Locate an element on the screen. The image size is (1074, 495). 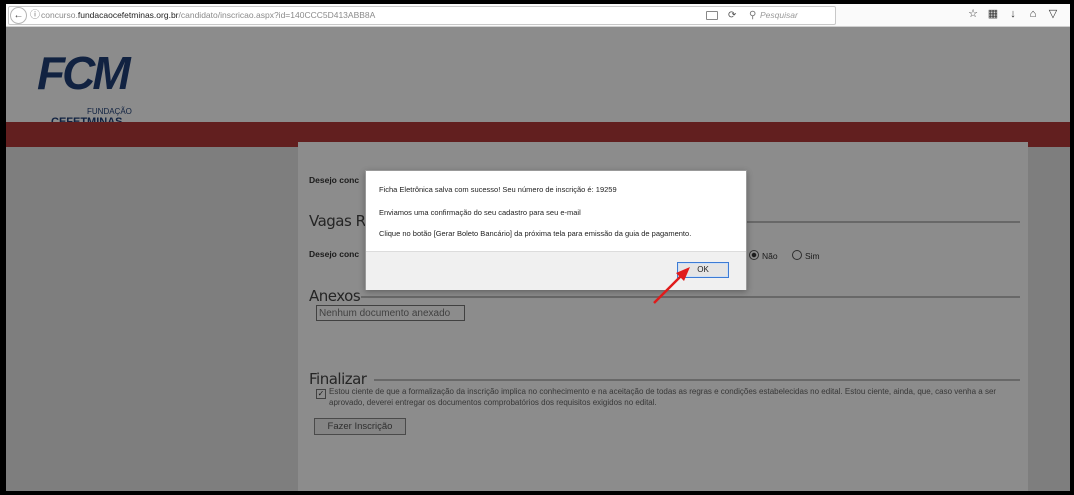
back-icon: ← is located at coordinates (18, 15).